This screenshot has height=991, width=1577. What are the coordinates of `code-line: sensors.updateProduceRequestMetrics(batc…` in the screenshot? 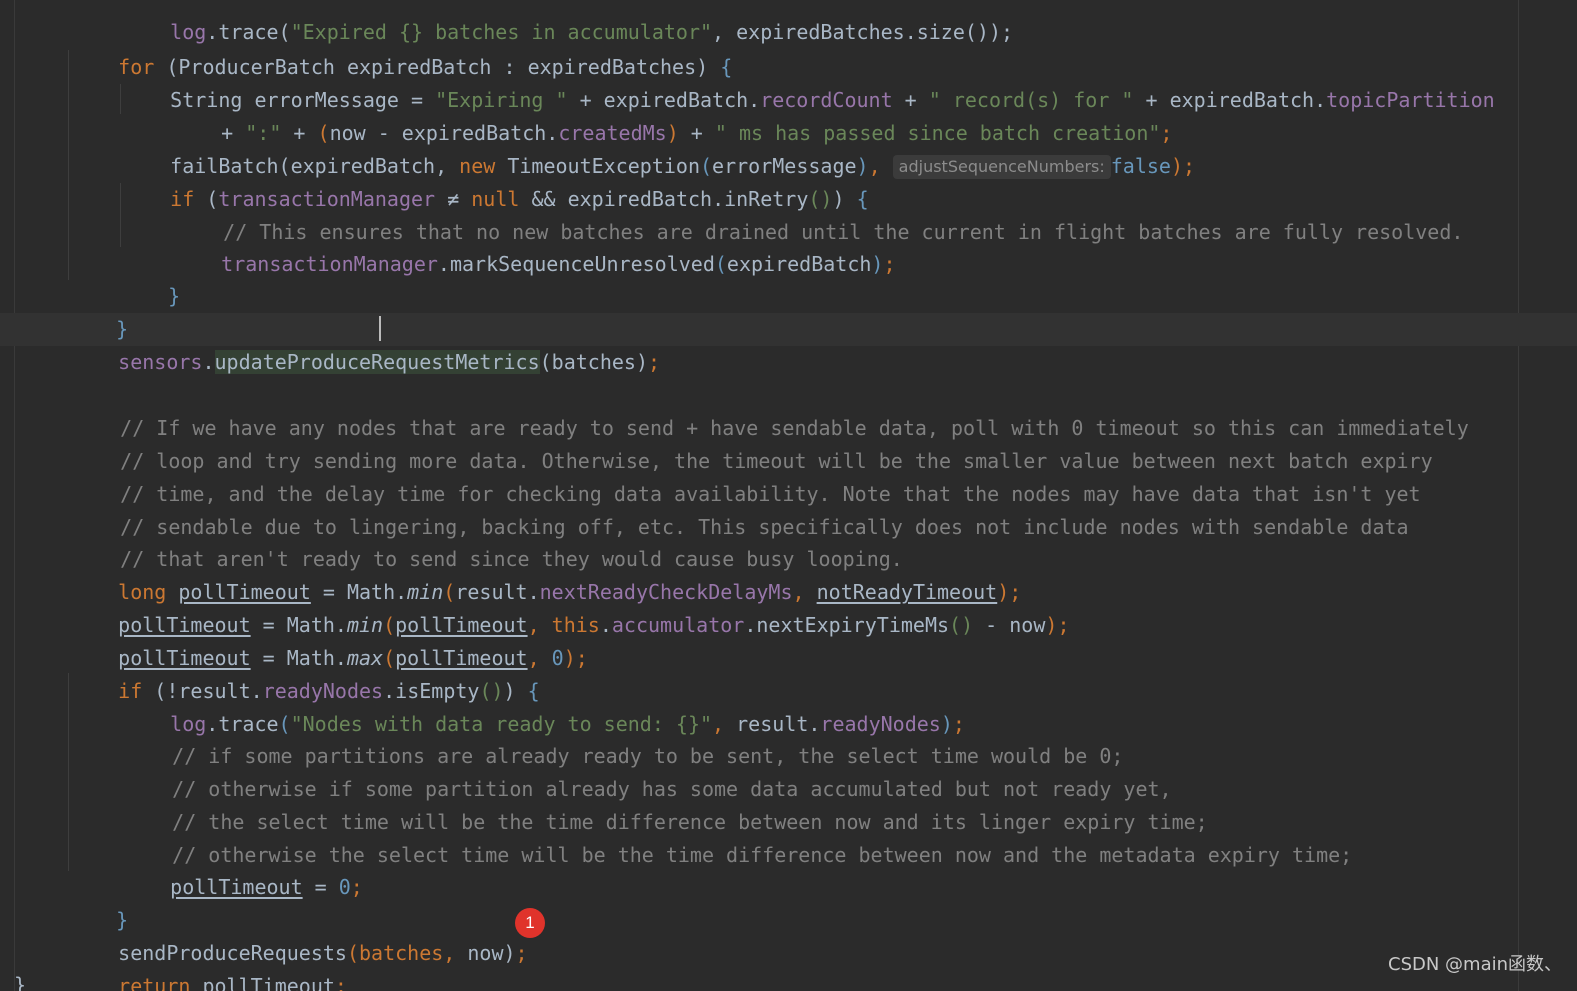 It's located at (365, 343).